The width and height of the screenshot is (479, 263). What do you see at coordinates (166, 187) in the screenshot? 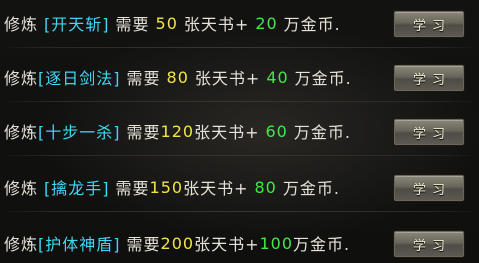
I see `book-count: 150` at bounding box center [166, 187].